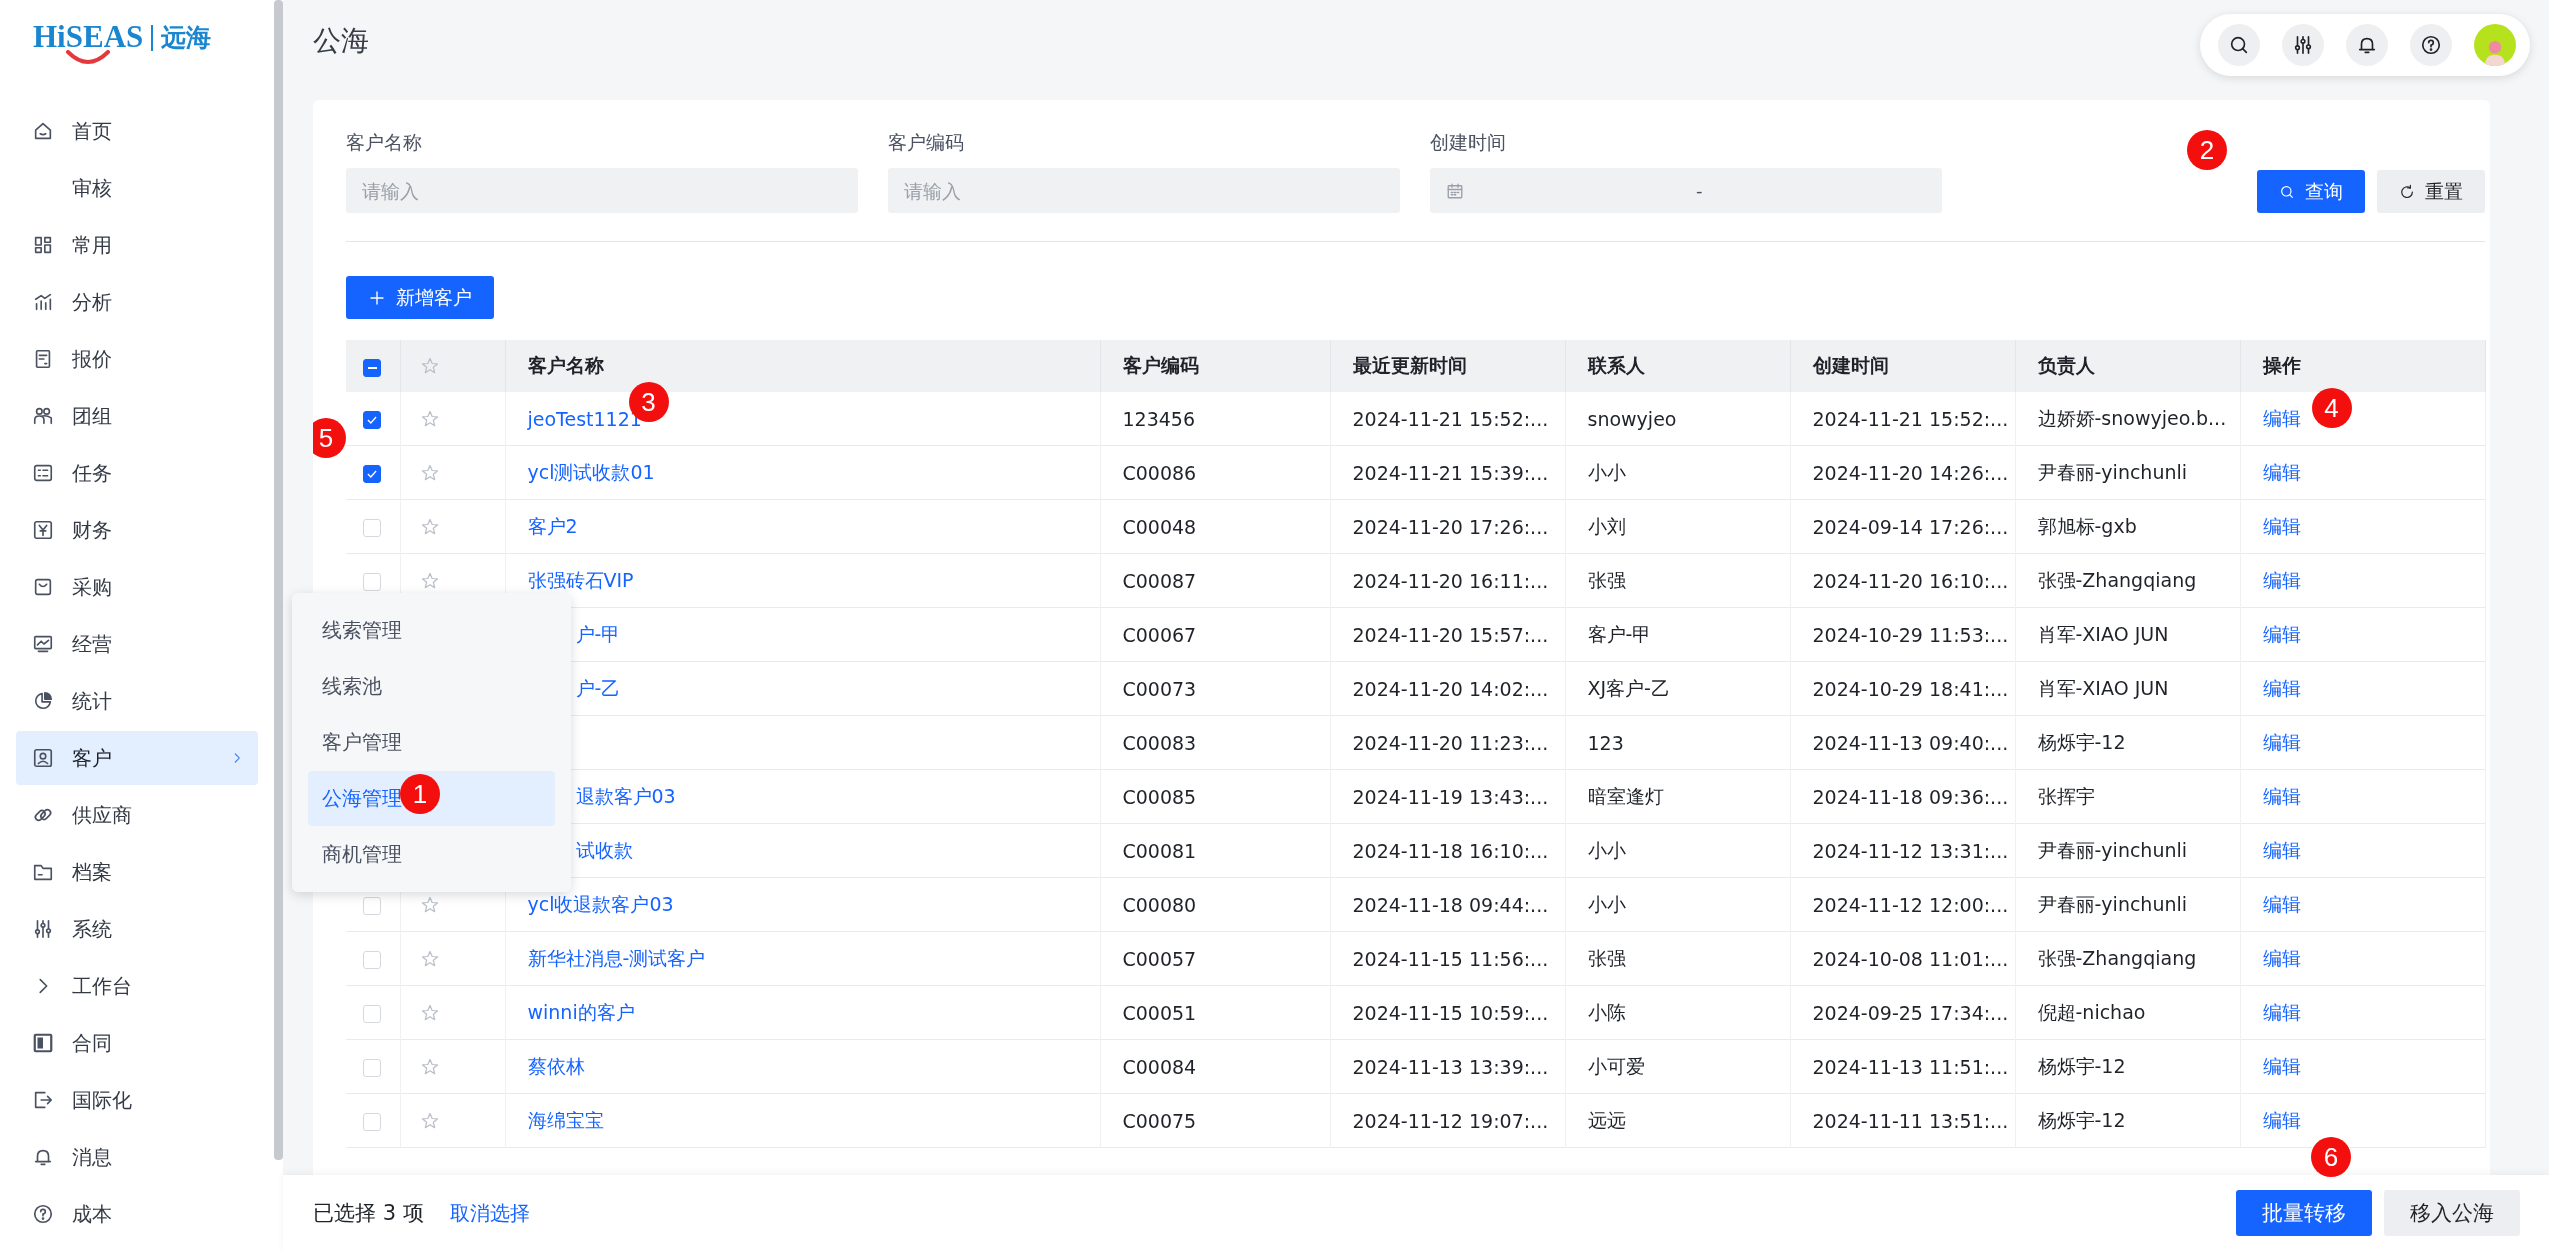  I want to click on sidebar-item: 经营, so click(137, 644).